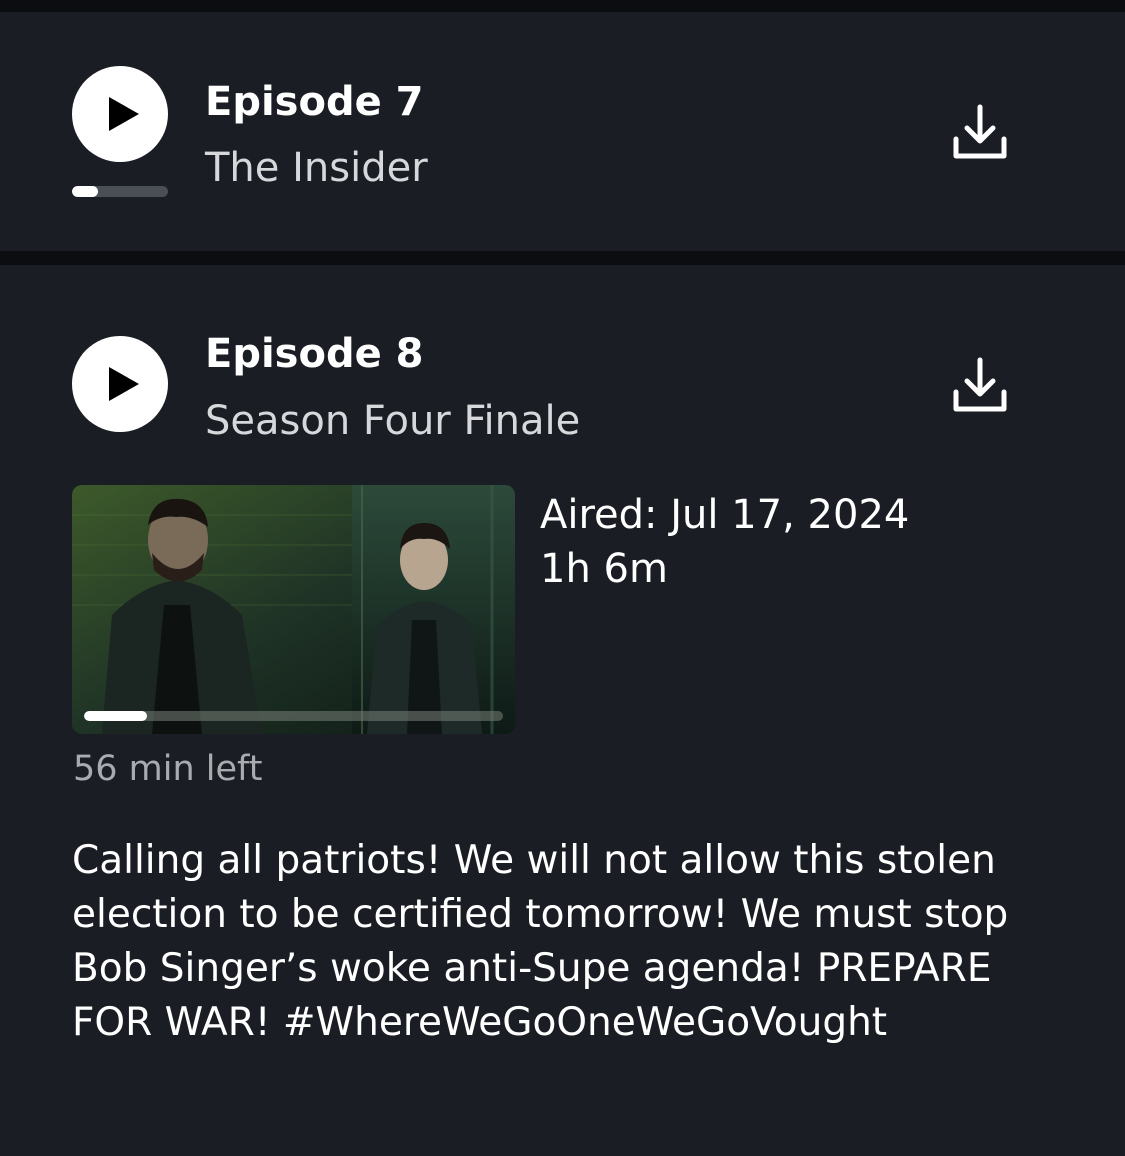 Image resolution: width=1125 pixels, height=1156 pixels. I want to click on episode-8-duration: 1h 6m, so click(604, 569).